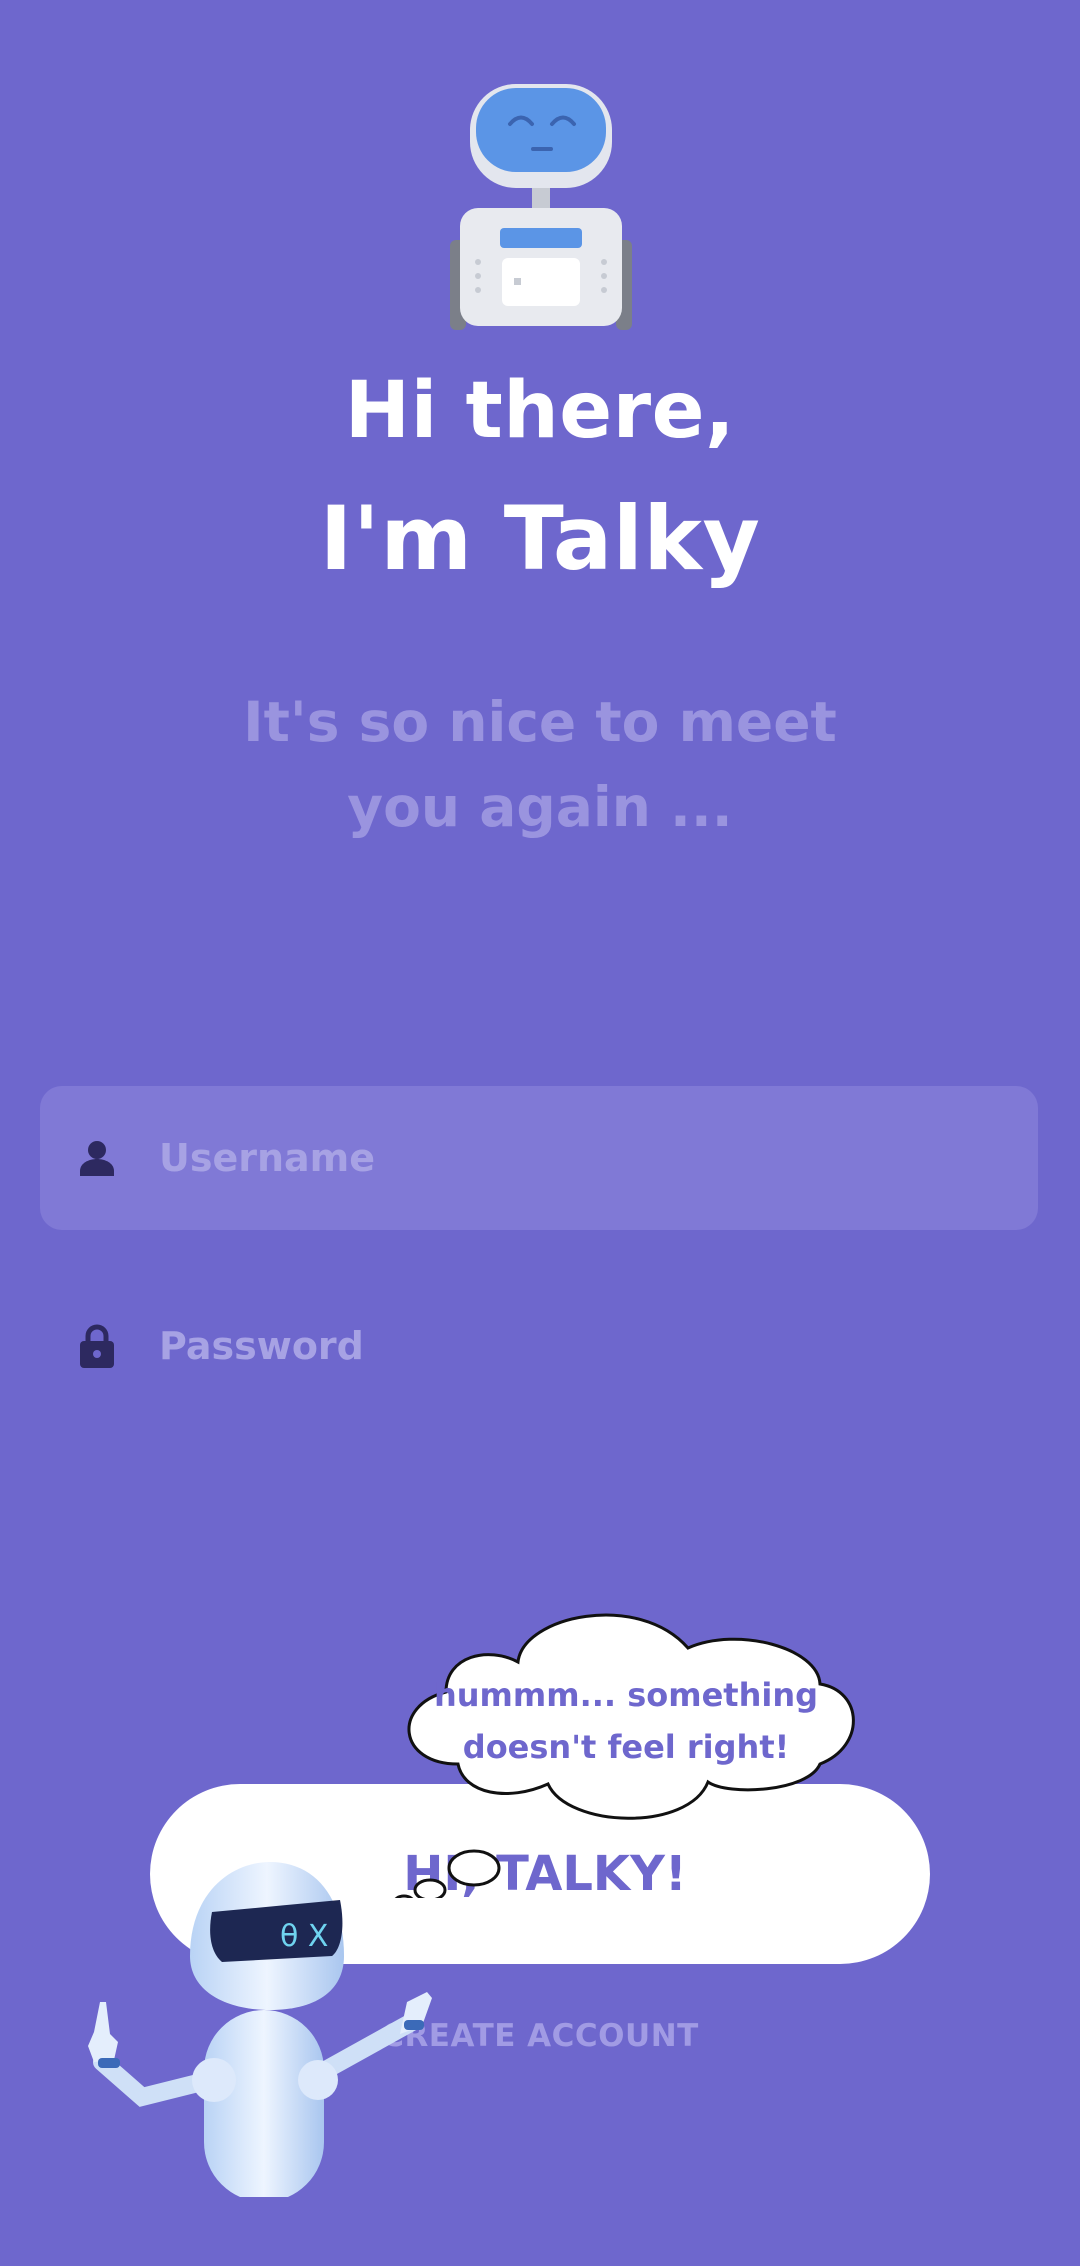  I want to click on person-icon, so click(97, 1158).